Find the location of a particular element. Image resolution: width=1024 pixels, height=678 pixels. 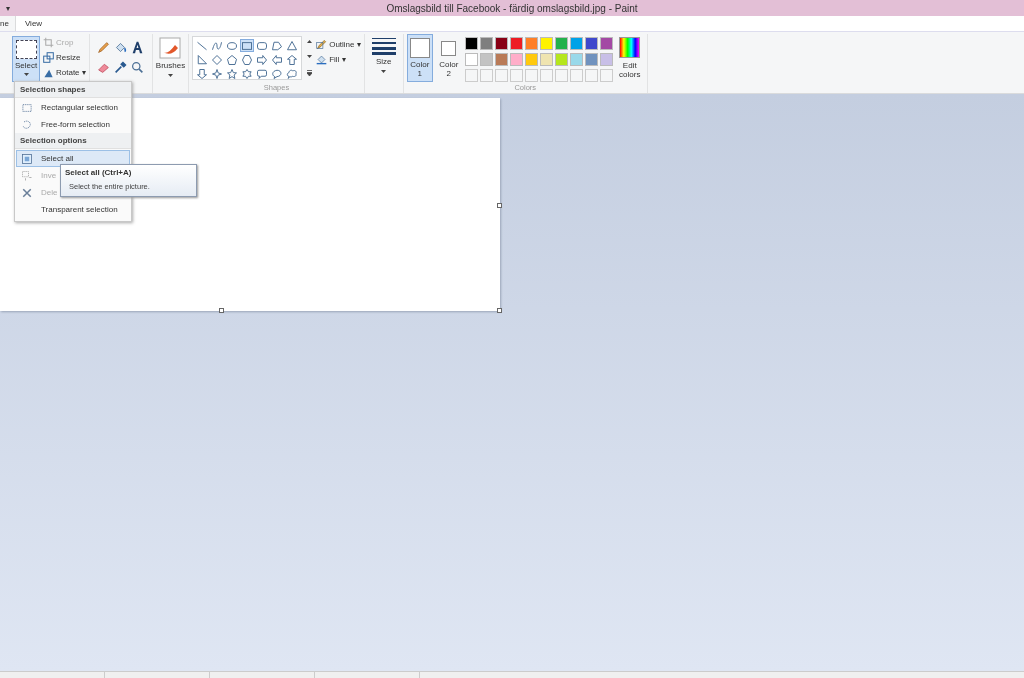

menu-header: Selection options is located at coordinates (73, 141).